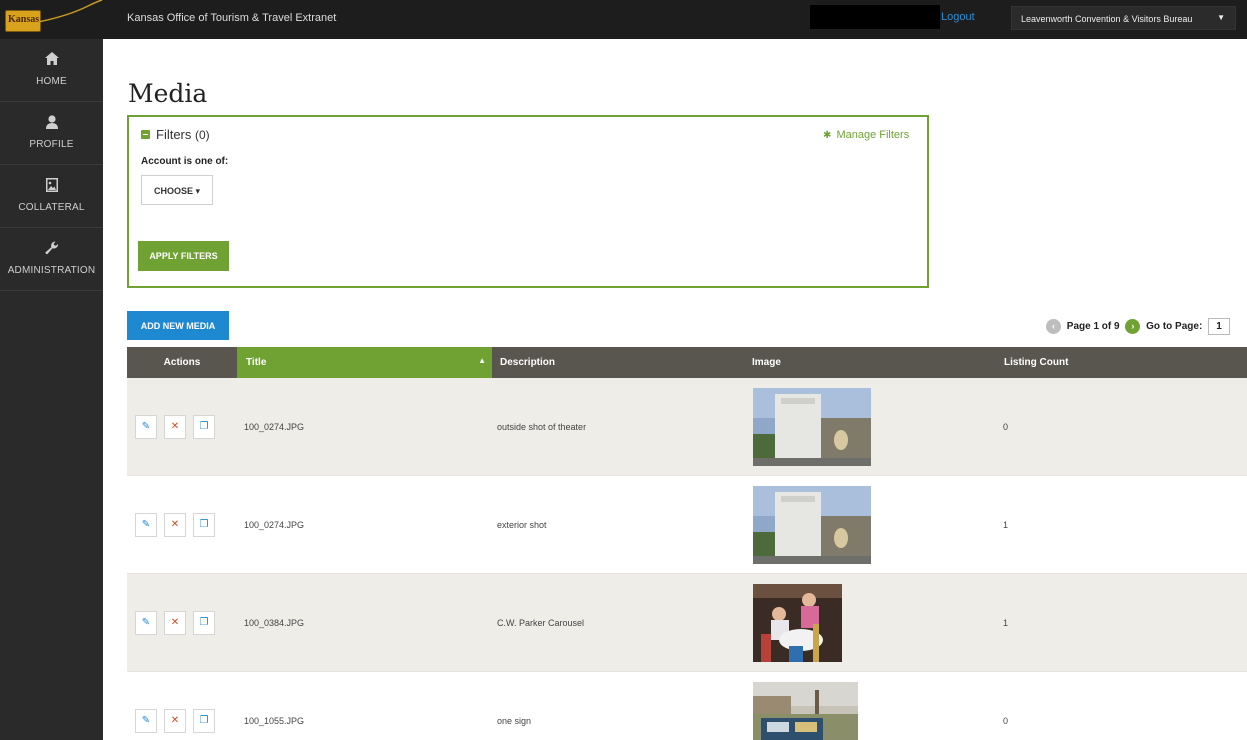  What do you see at coordinates (51, 207) in the screenshot?
I see `sidebar-item-label: COLLATERAL` at bounding box center [51, 207].